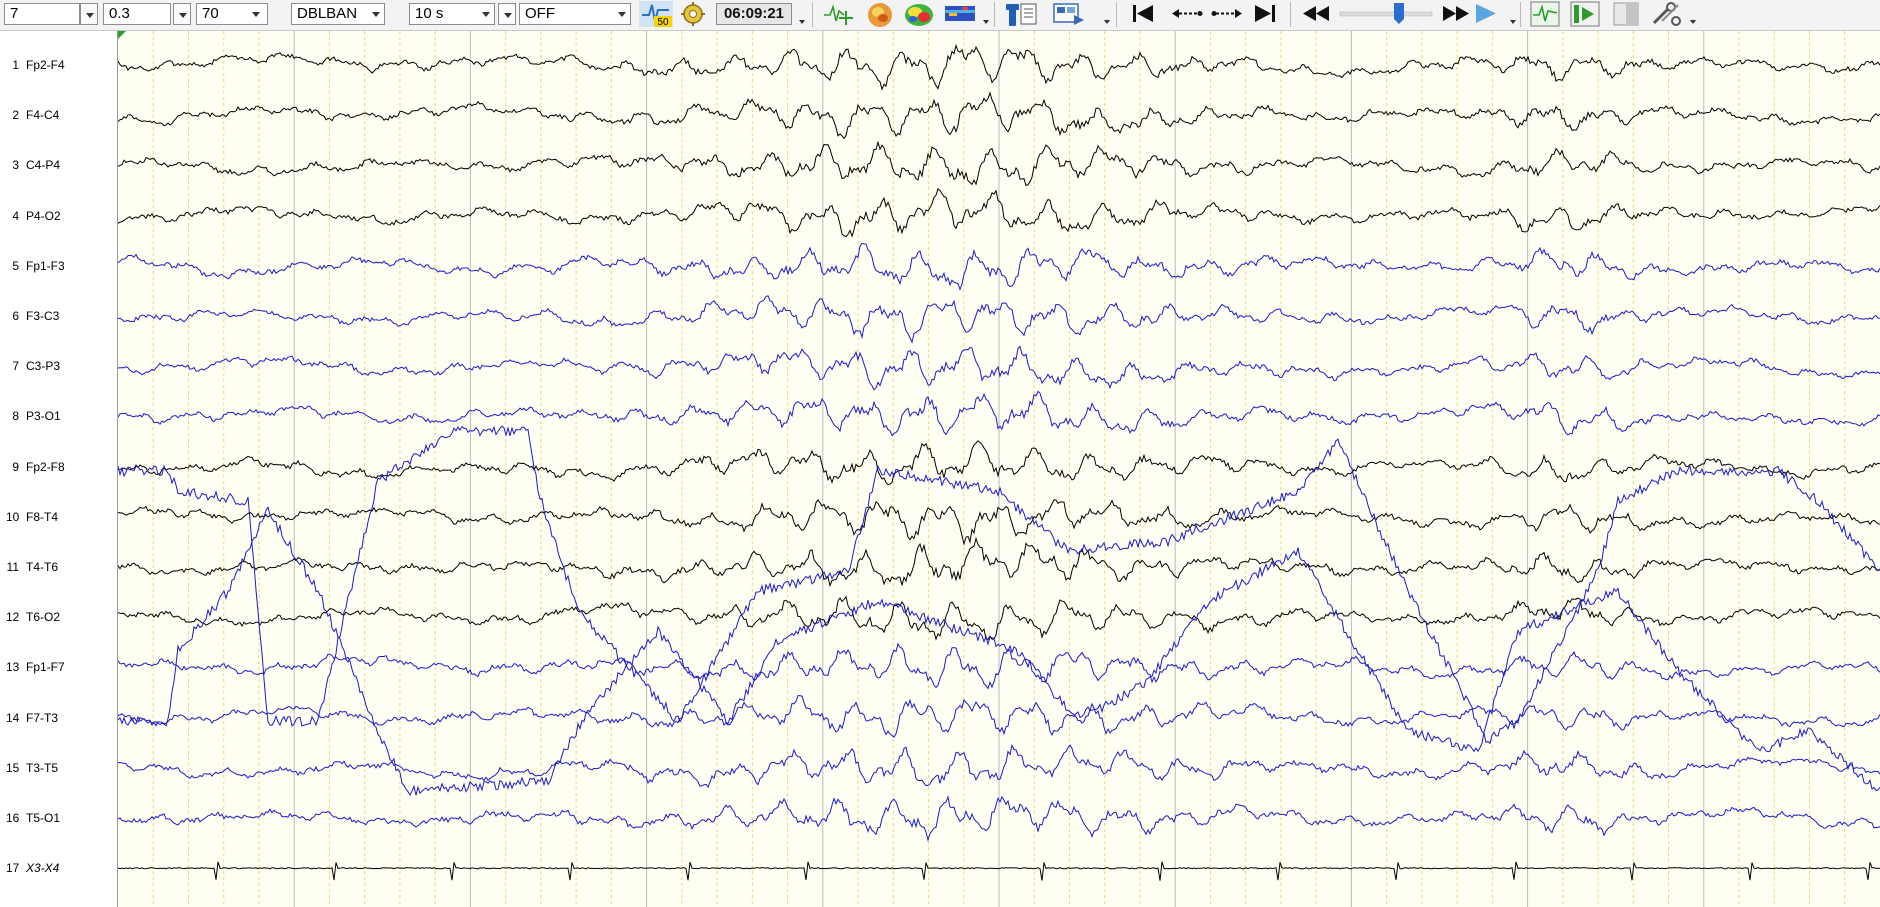 This screenshot has width=1880, height=907. I want to click on spectrum-icon, so click(960, 14).